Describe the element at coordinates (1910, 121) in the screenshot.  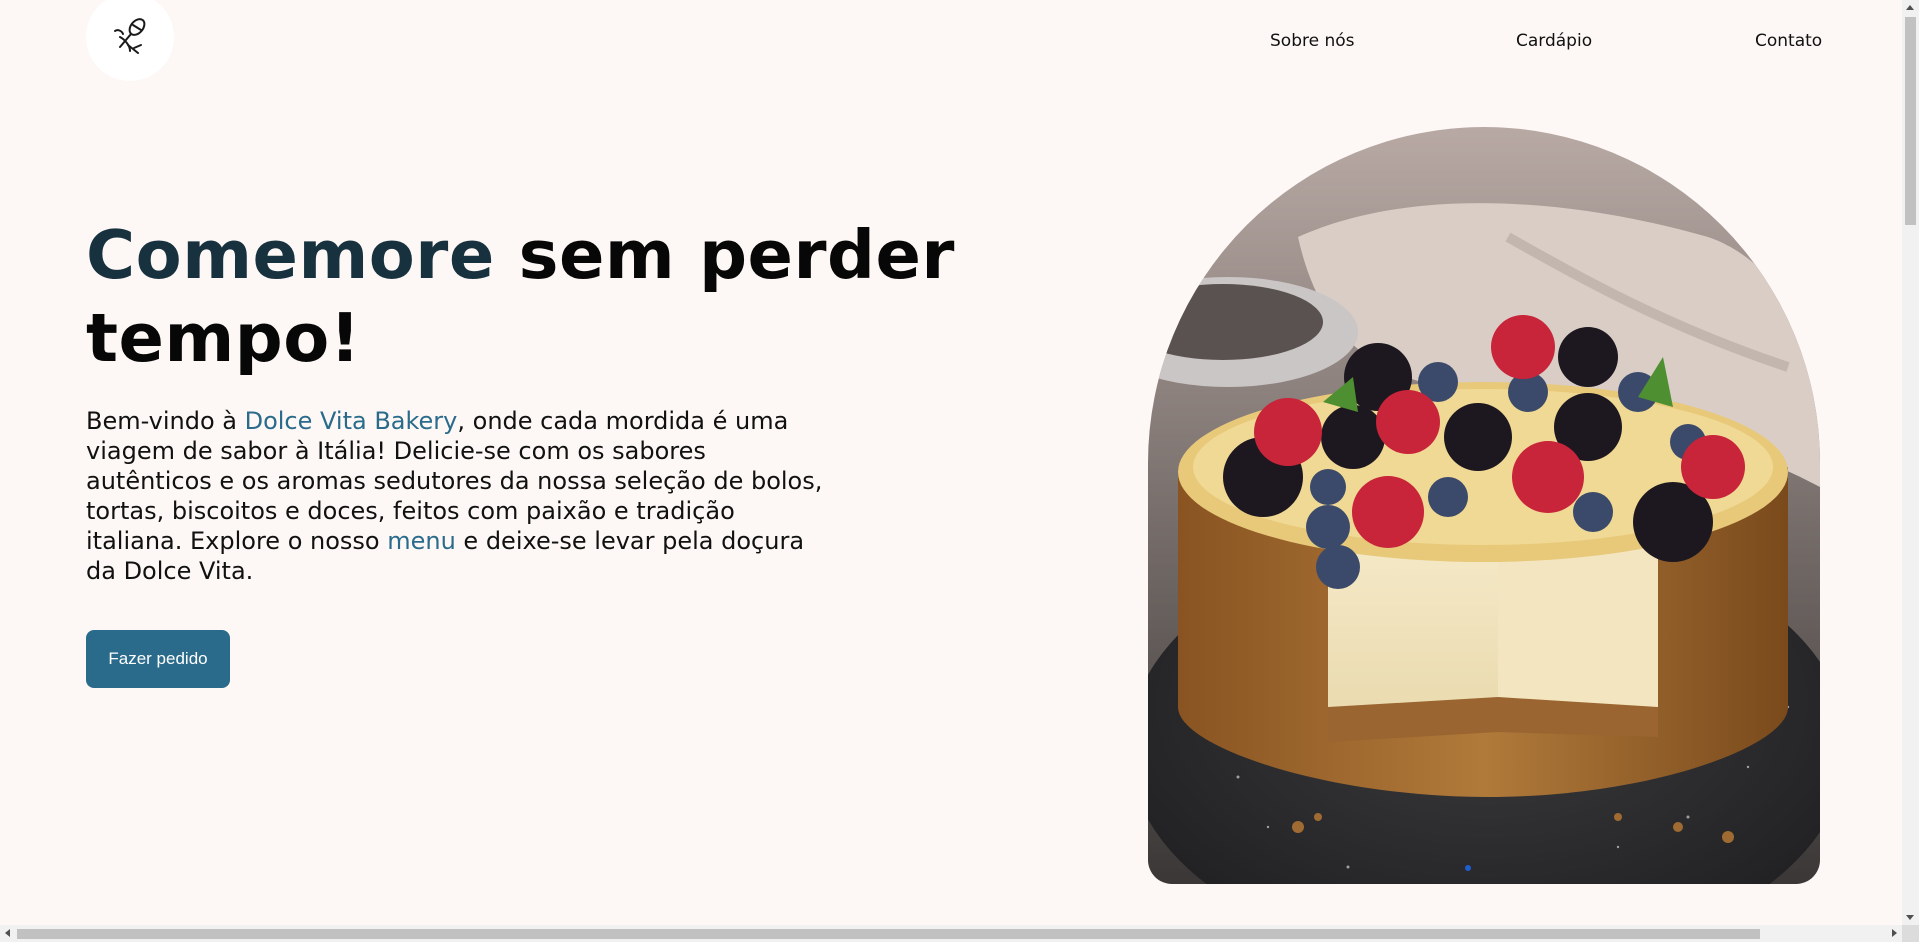
I see `vertical-scroll-thumb` at that location.